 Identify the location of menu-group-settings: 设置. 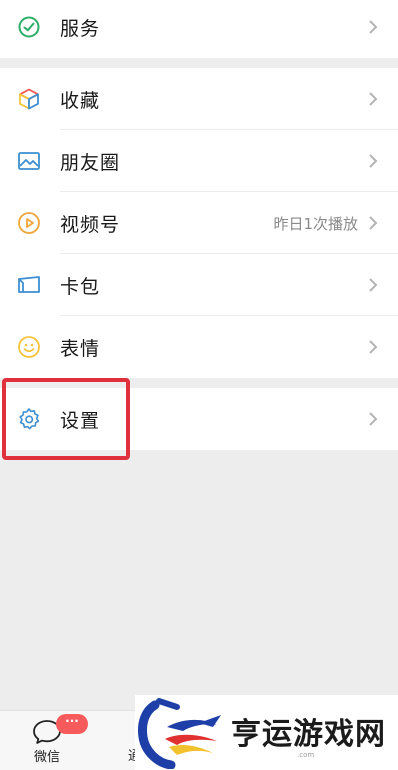
(199, 419).